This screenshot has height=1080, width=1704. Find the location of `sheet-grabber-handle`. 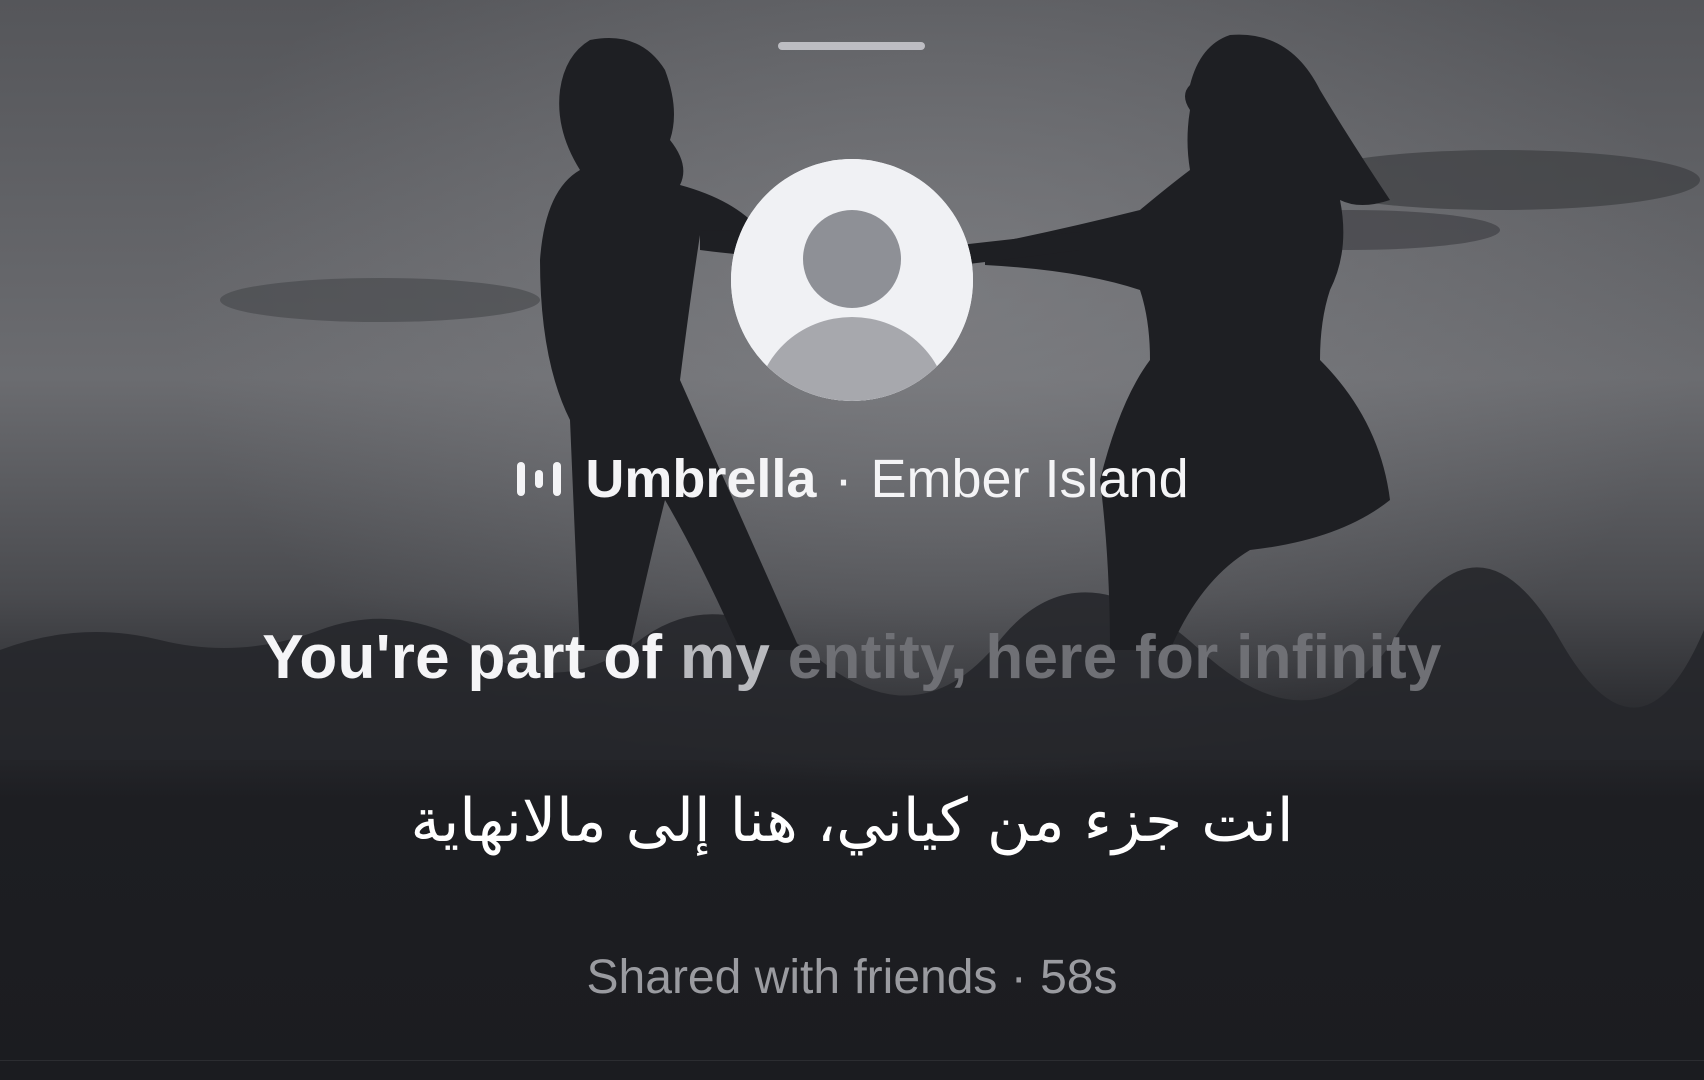

sheet-grabber-handle is located at coordinates (851, 46).